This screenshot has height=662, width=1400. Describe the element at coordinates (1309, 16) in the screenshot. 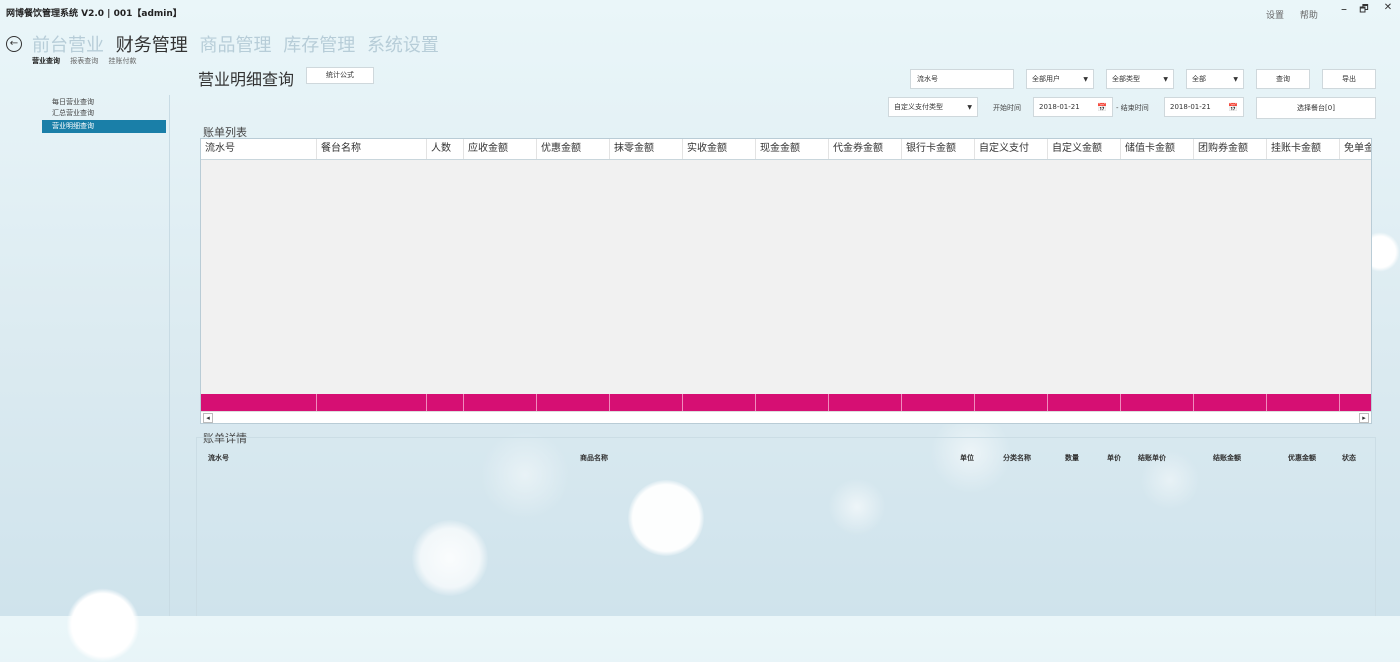

I see `help-link: 帮助` at that location.